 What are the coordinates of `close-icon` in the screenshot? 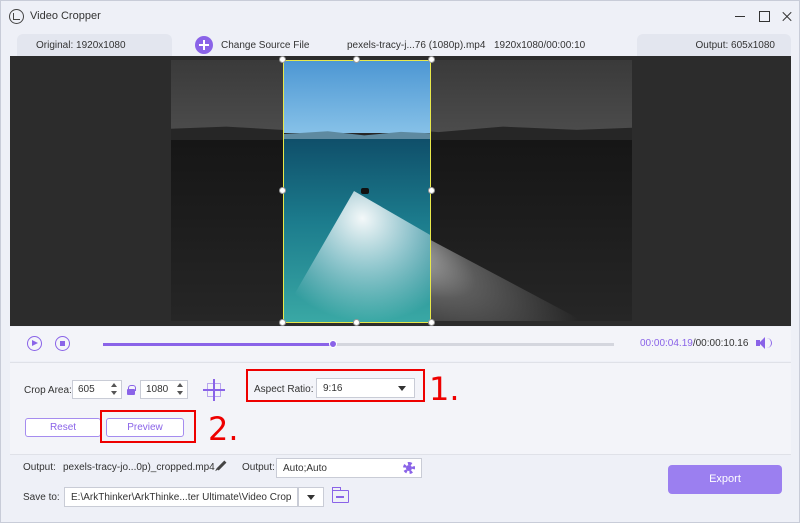 It's located at (787, 16).